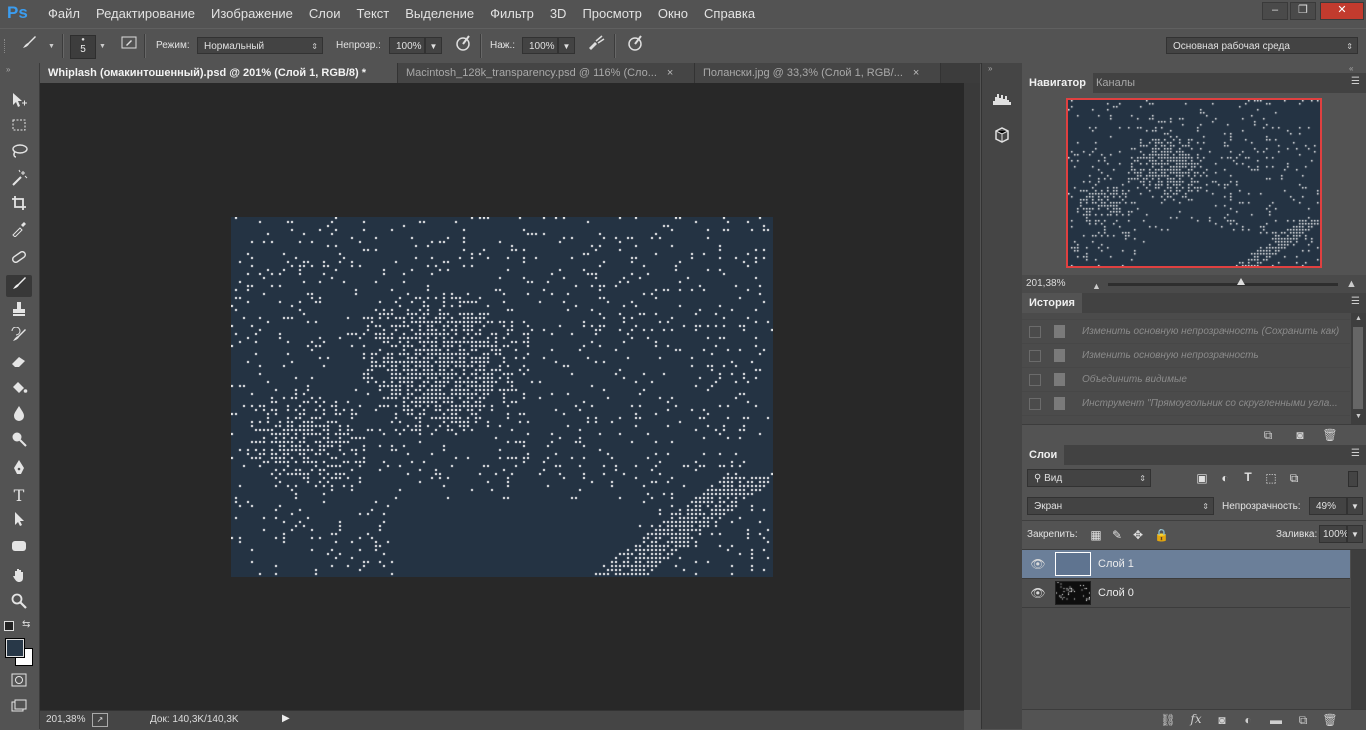  Describe the element at coordinates (1196, 719) in the screenshot. I see `layer-style-fx-icon: fx` at that location.